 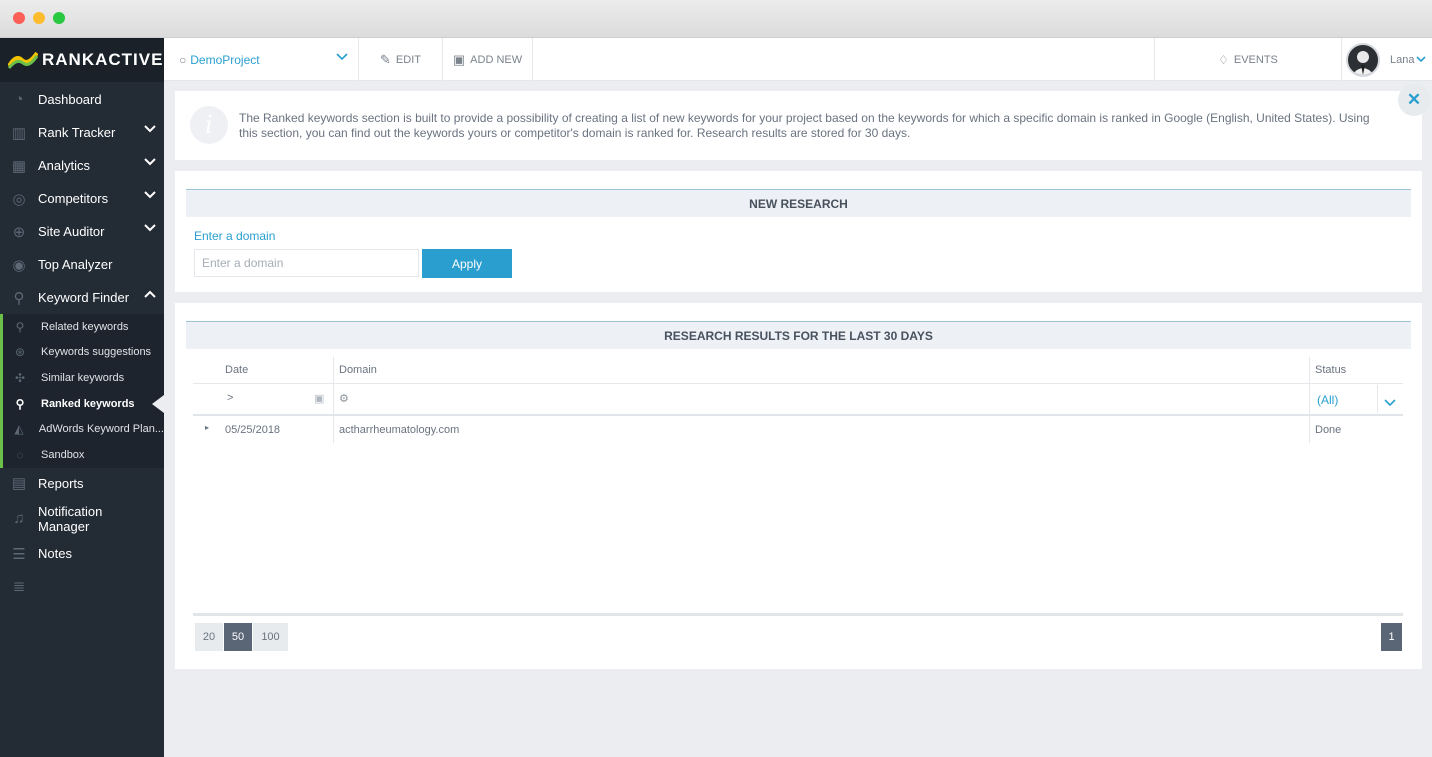 I want to click on info-icon: i, so click(x=209, y=125).